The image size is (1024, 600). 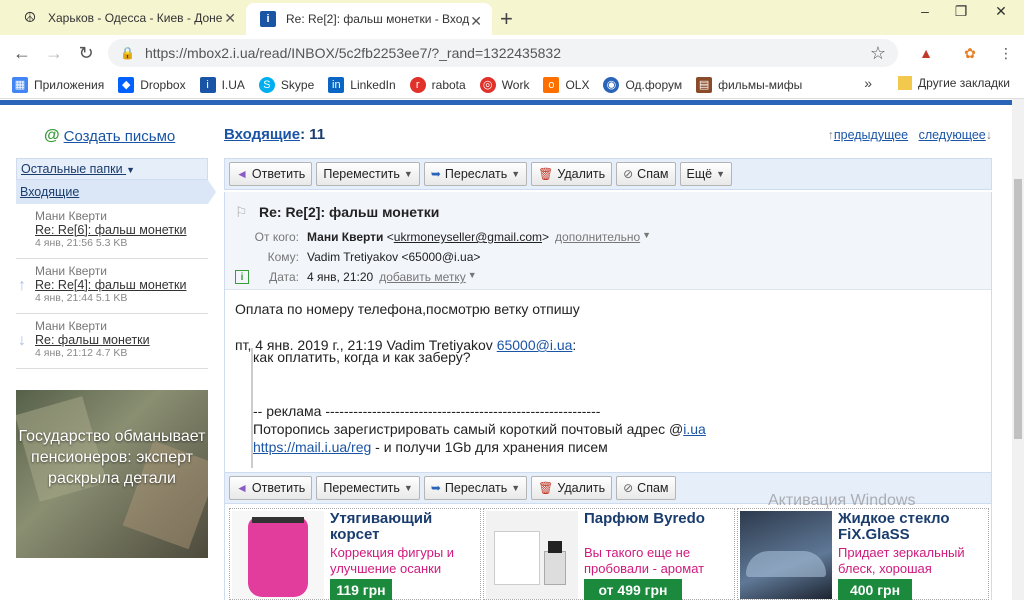 What do you see at coordinates (116, 192) in the screenshot?
I see `sidebar-item-inbox: Входящие` at bounding box center [116, 192].